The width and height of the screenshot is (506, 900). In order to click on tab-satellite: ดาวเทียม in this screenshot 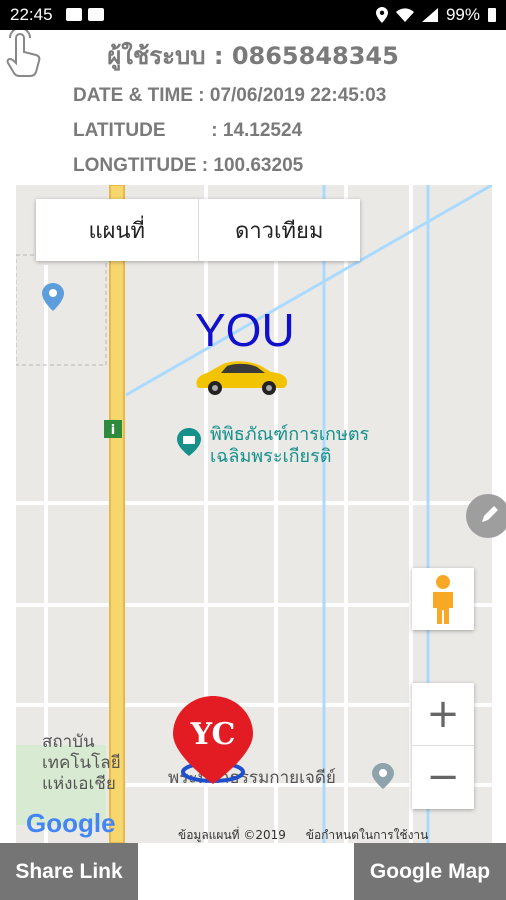, I will do `click(280, 230)`.